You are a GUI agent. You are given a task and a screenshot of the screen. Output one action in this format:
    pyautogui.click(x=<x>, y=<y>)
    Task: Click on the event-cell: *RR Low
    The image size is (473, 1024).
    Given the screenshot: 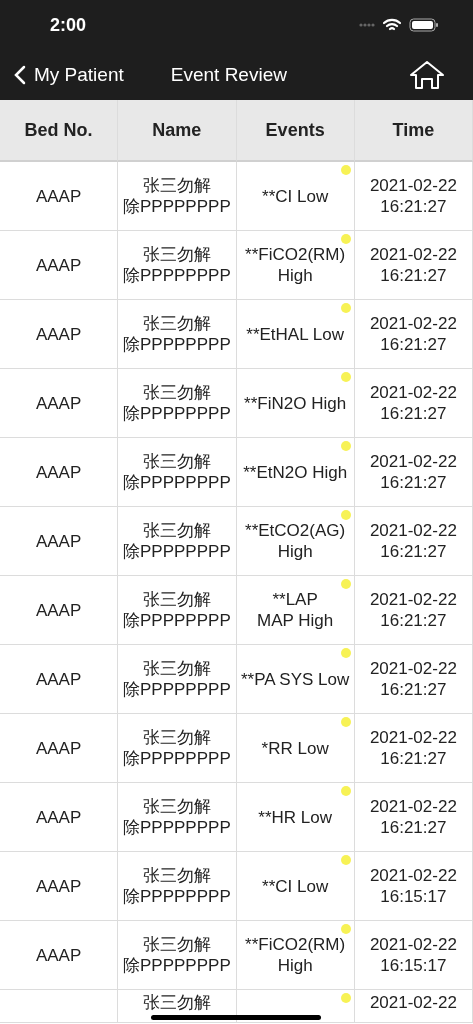 What is the action you would take?
    pyautogui.click(x=295, y=748)
    